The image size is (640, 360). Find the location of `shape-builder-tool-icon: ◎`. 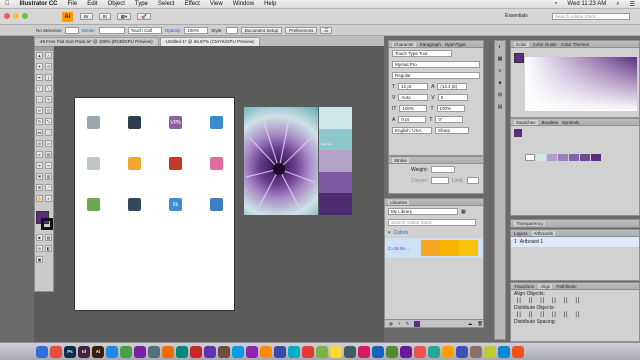

shape-builder-tool-icon: ◎ is located at coordinates (39, 143).